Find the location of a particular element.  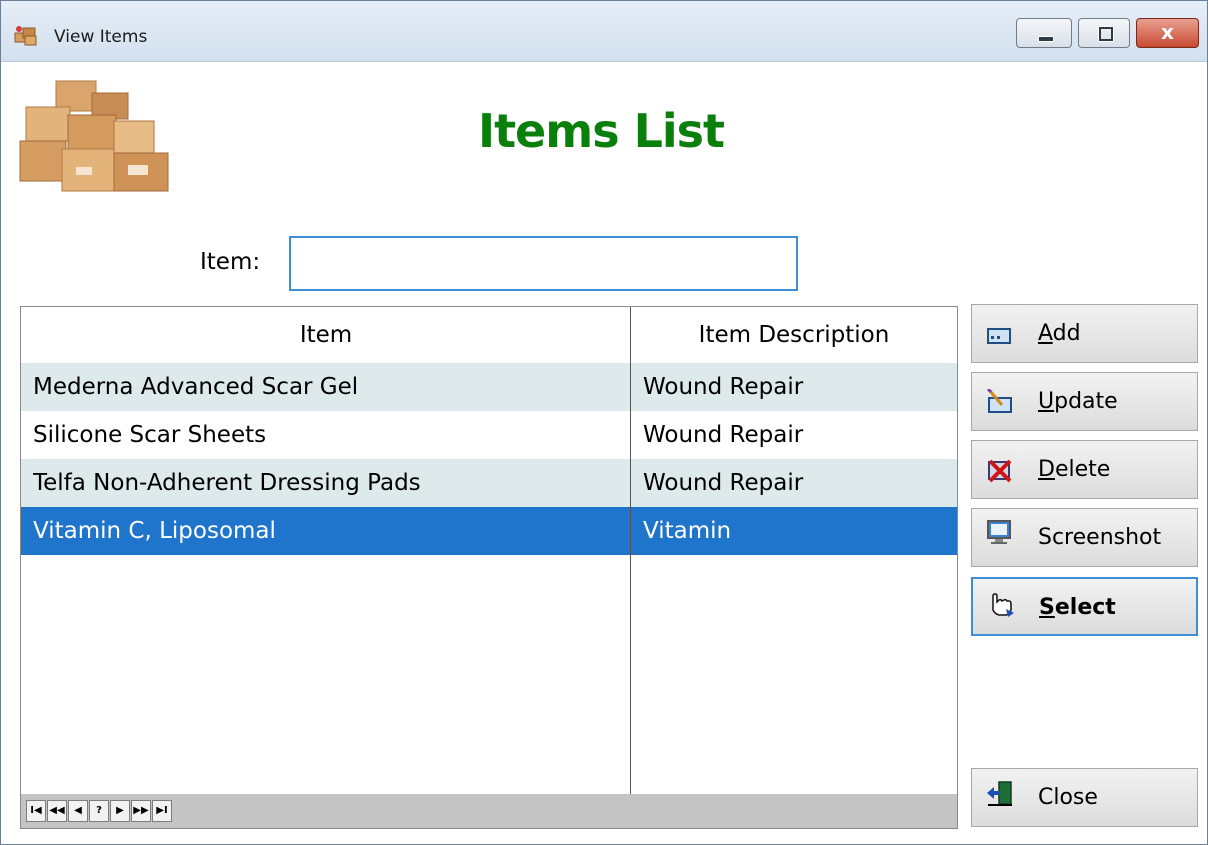

screenshot-button: Screenshot is located at coordinates (1084, 537).